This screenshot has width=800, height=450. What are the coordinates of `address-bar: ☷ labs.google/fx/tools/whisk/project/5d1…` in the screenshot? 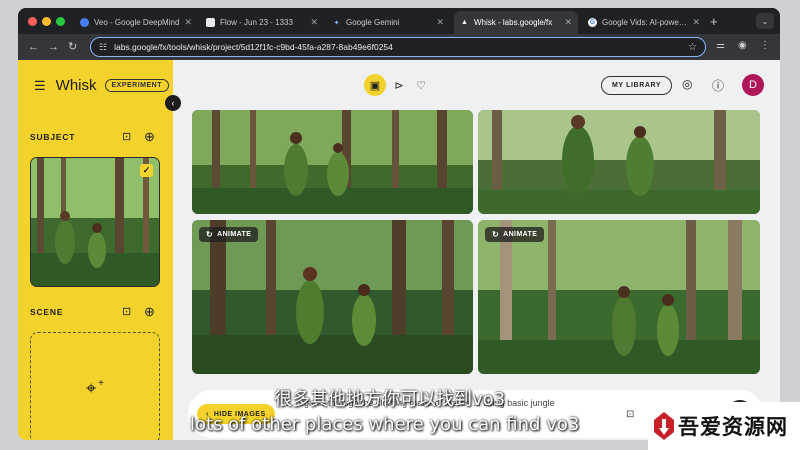 It's located at (398, 47).